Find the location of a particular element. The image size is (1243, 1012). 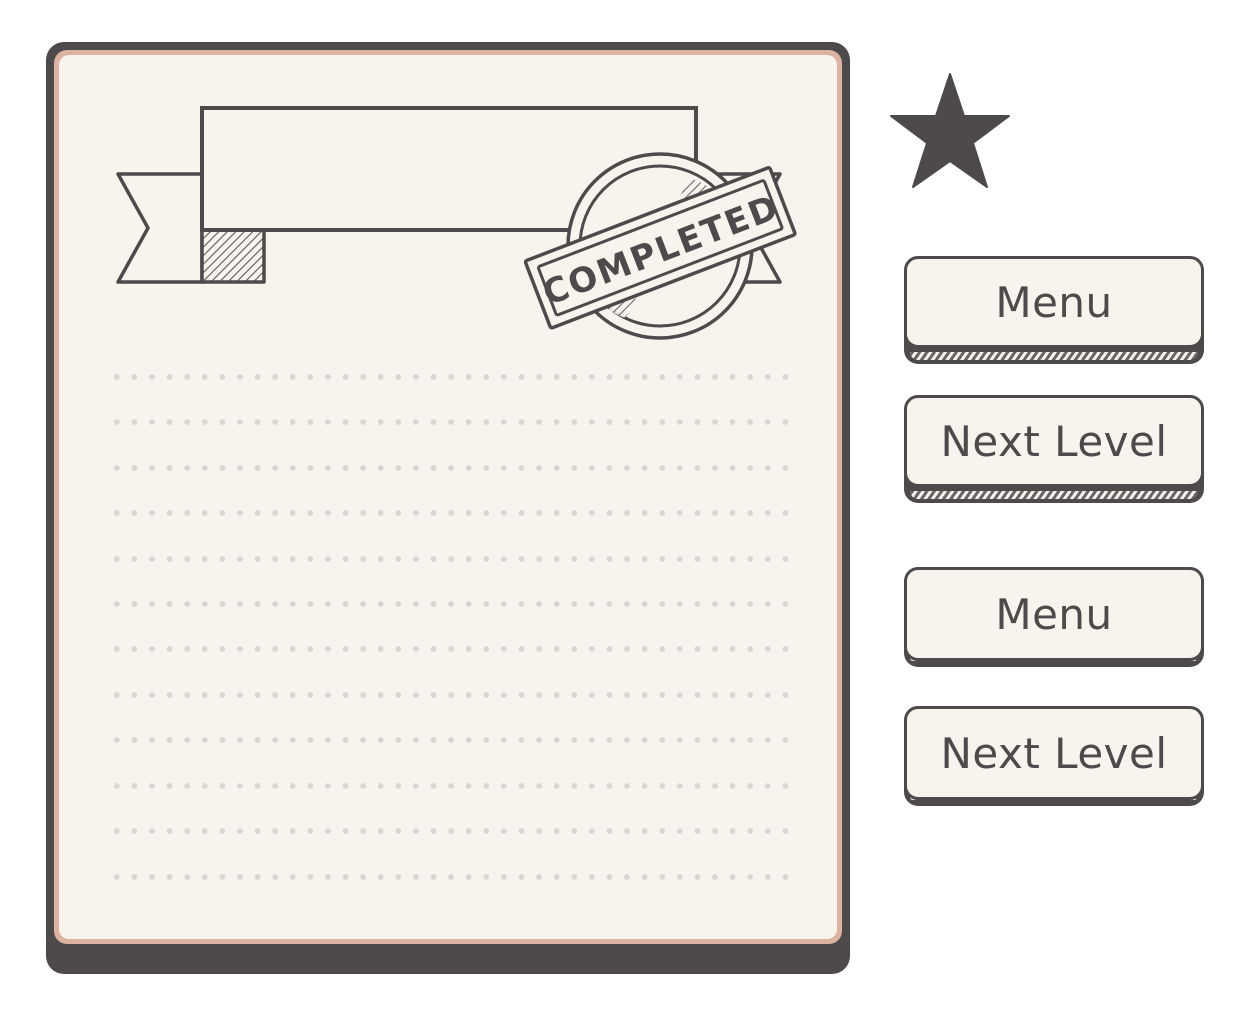

menu-button-alt: Menu is located at coordinates (1054, 617).